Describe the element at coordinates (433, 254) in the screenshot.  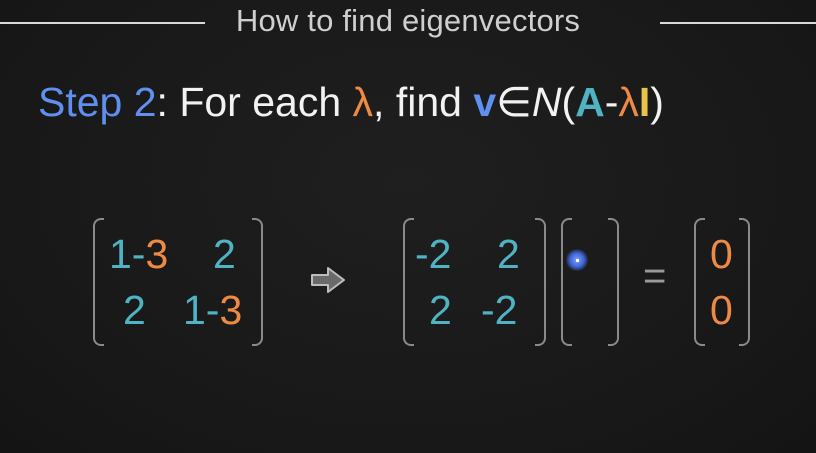
I see `matrix2-r1c1: -2` at that location.